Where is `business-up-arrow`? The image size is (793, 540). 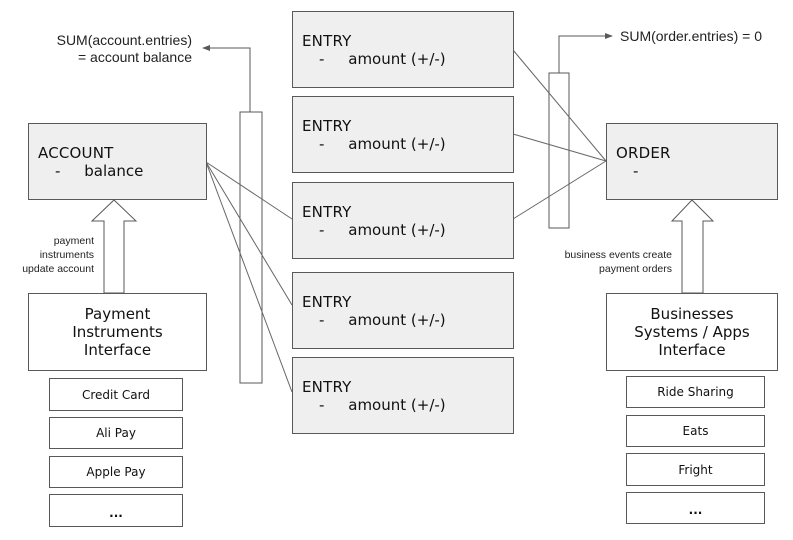 business-up-arrow is located at coordinates (692, 246).